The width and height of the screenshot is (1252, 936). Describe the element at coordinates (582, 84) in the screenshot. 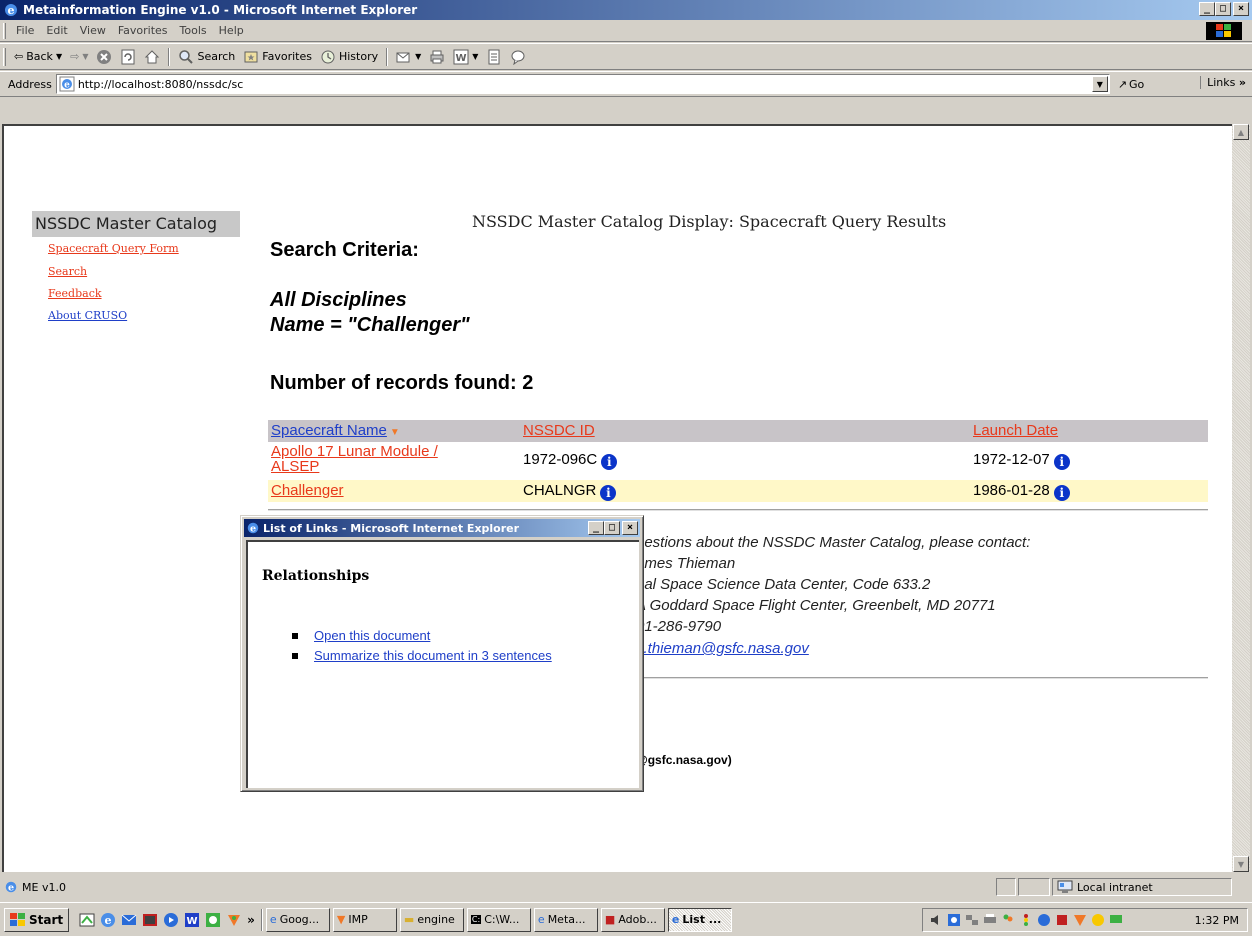

I see `address-input: e http://localhost:8080/nssdc/sc ▼` at that location.